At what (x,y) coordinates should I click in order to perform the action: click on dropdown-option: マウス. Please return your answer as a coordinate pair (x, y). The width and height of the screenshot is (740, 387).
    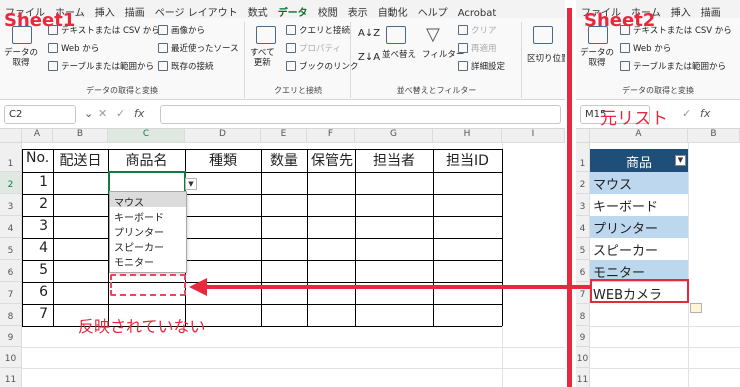
    Looking at the image, I should click on (148, 200).